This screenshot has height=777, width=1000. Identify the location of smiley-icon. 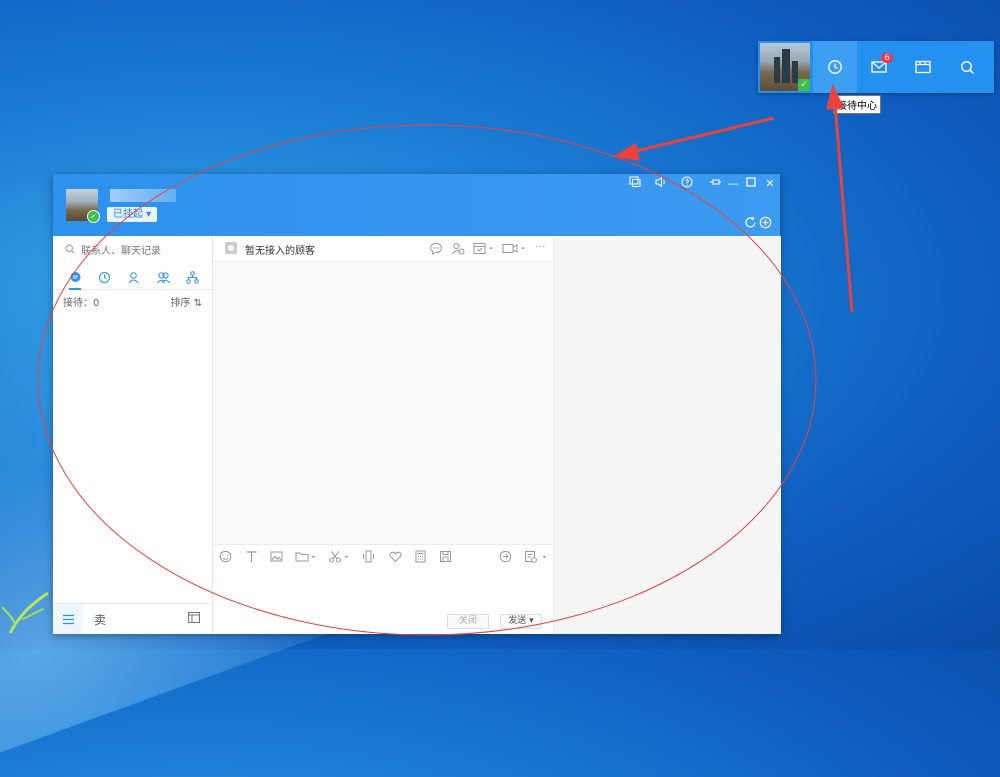
(225, 556).